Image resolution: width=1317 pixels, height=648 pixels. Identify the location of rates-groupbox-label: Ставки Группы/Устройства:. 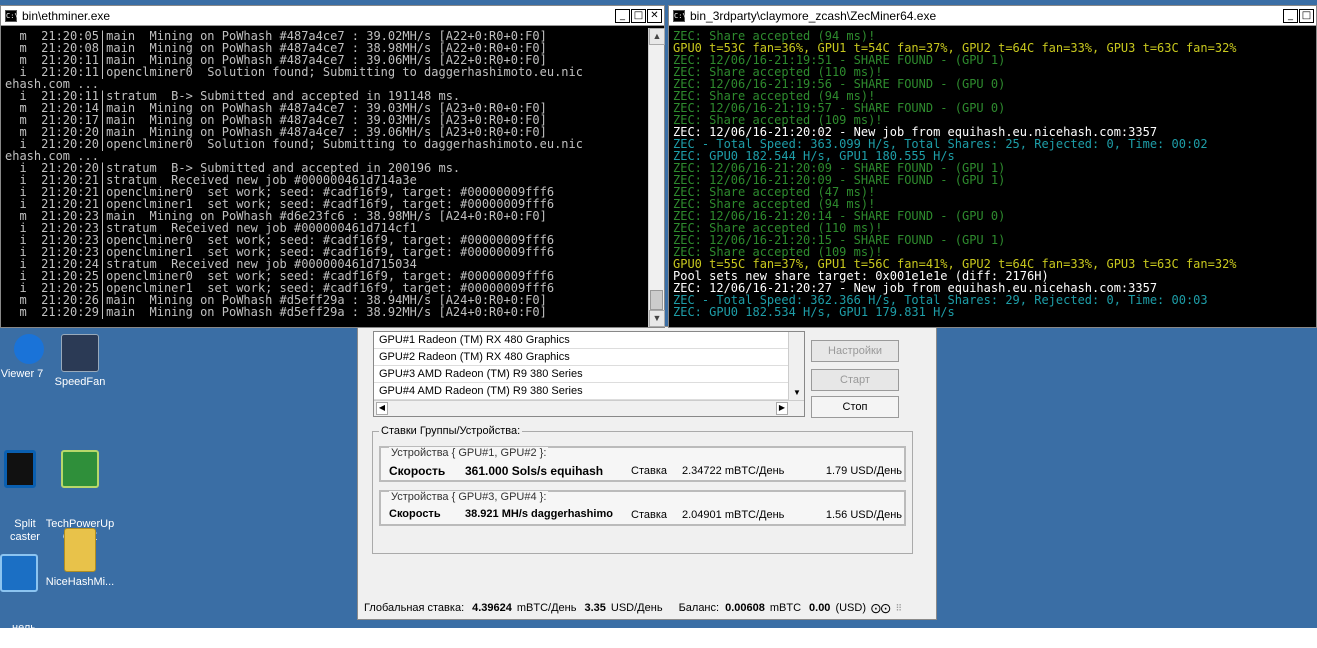
(451, 431).